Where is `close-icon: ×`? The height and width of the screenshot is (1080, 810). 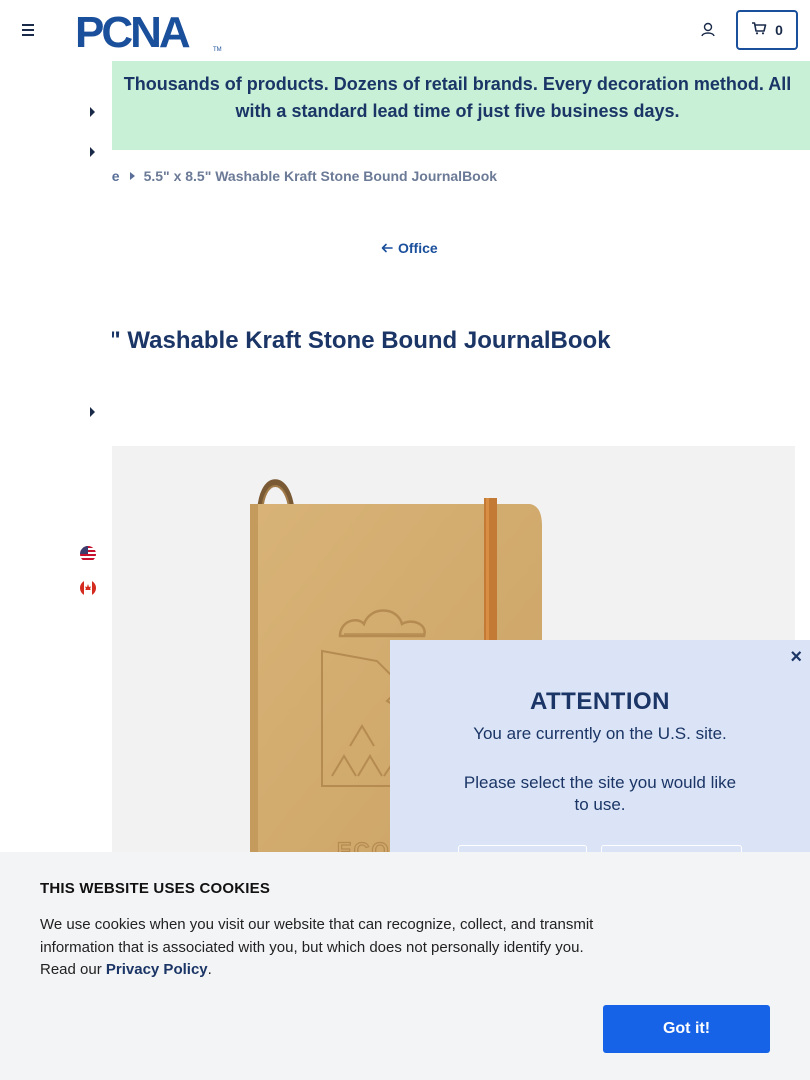 close-icon: × is located at coordinates (796, 657).